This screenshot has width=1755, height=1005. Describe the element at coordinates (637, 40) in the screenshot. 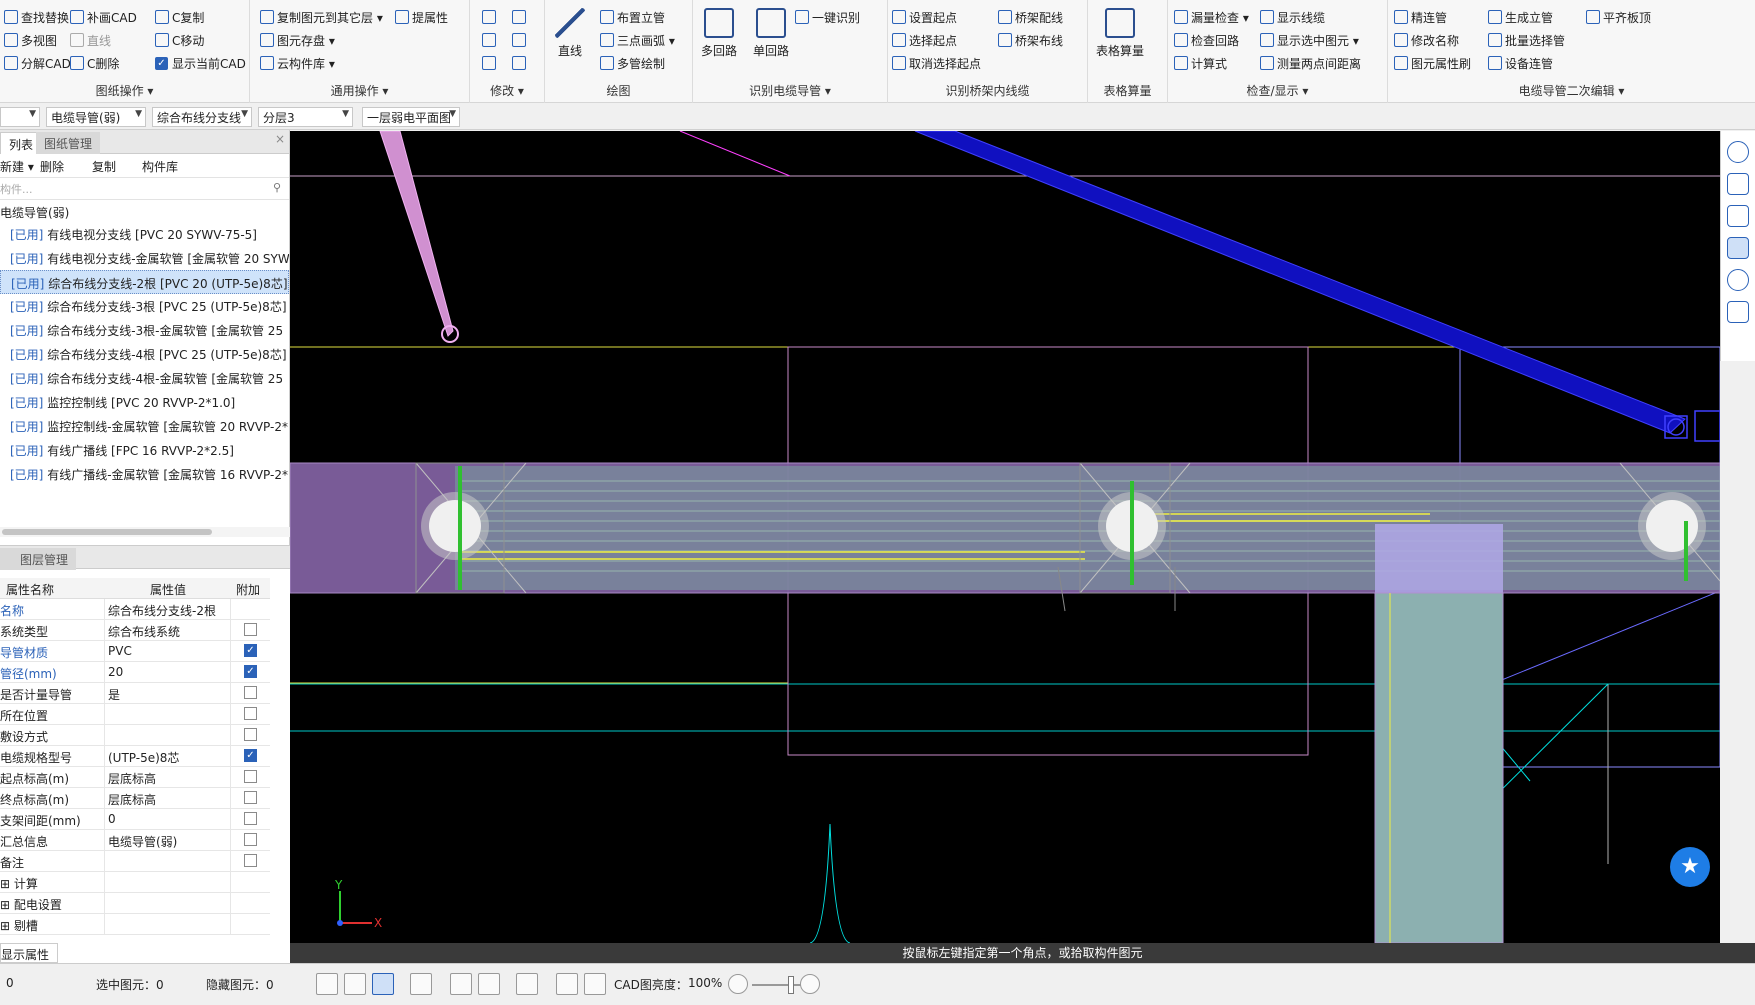

I see `three-point-arc-button: 三点画弧 ▾` at that location.